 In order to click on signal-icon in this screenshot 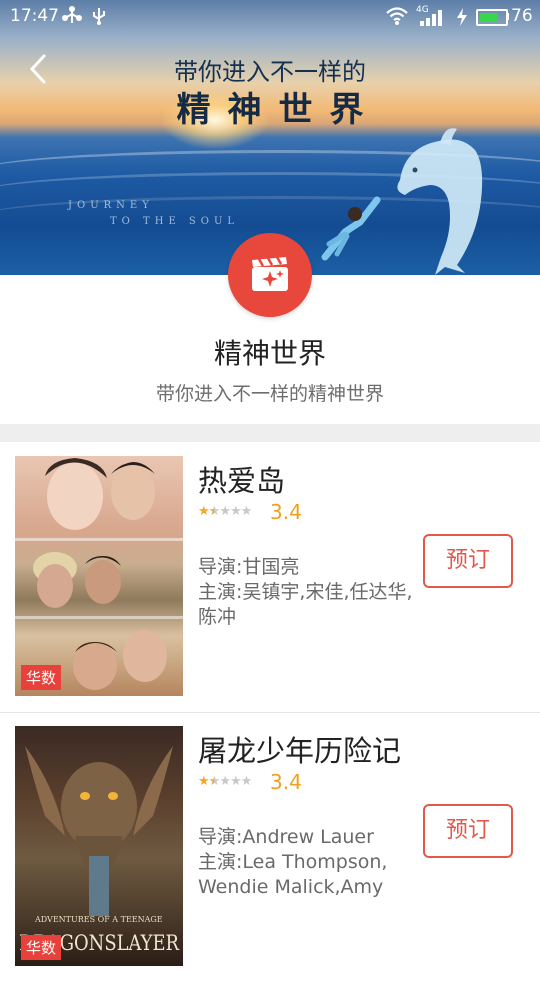, I will do `click(432, 20)`.